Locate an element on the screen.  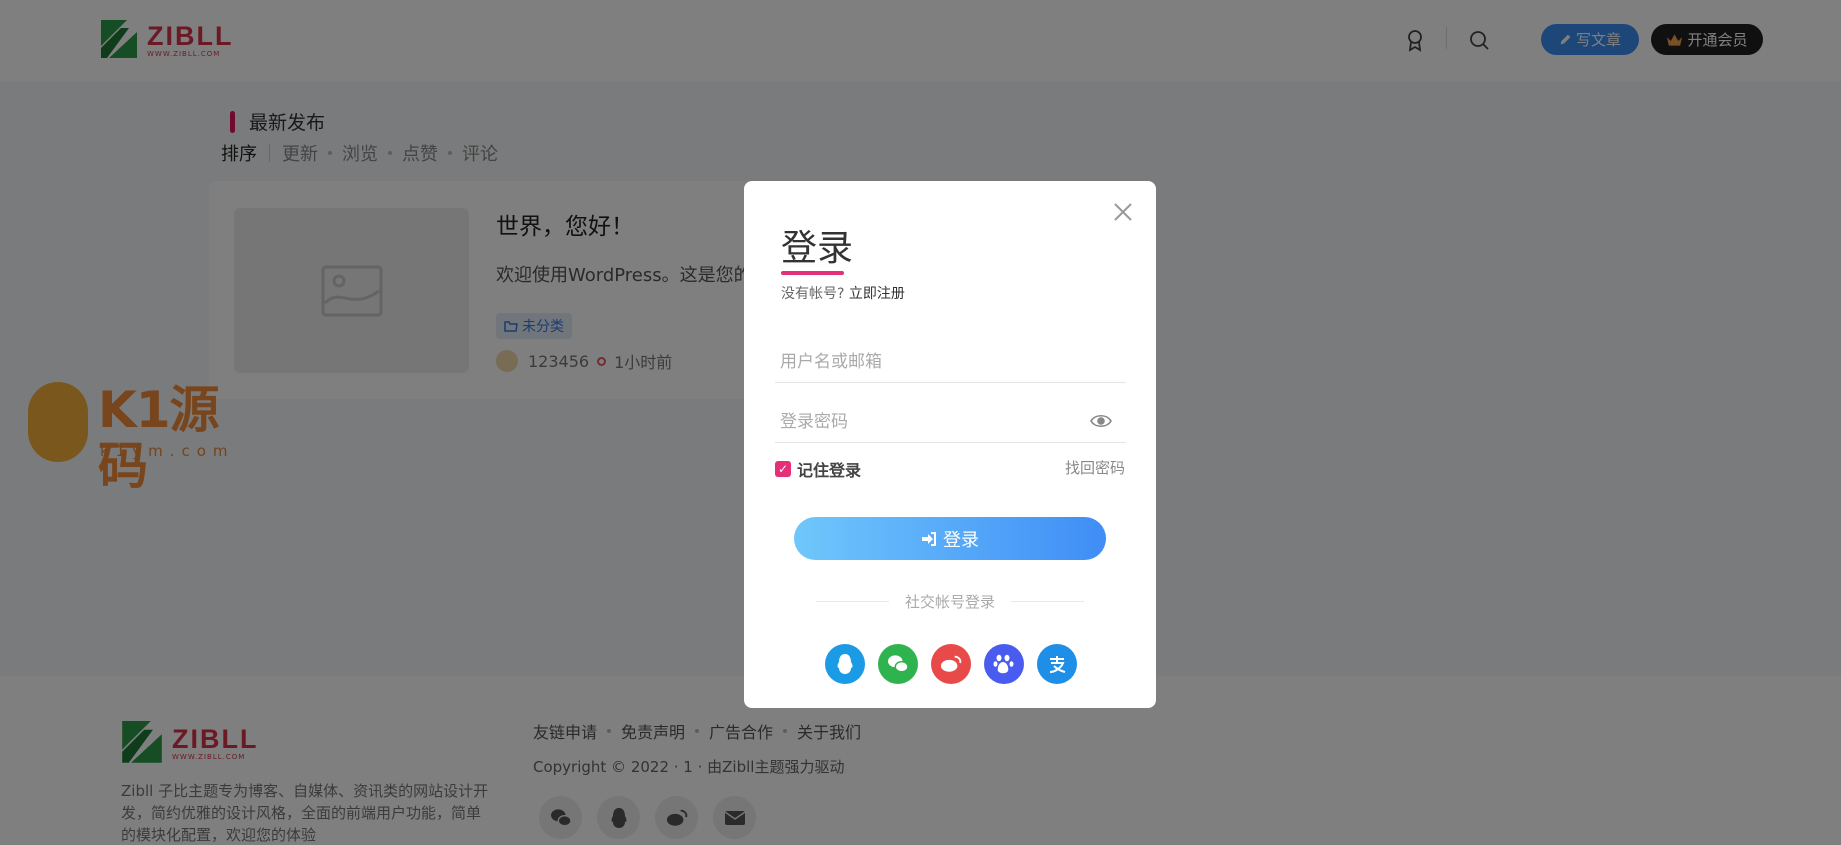
login-button: 登录 is located at coordinates (950, 538).